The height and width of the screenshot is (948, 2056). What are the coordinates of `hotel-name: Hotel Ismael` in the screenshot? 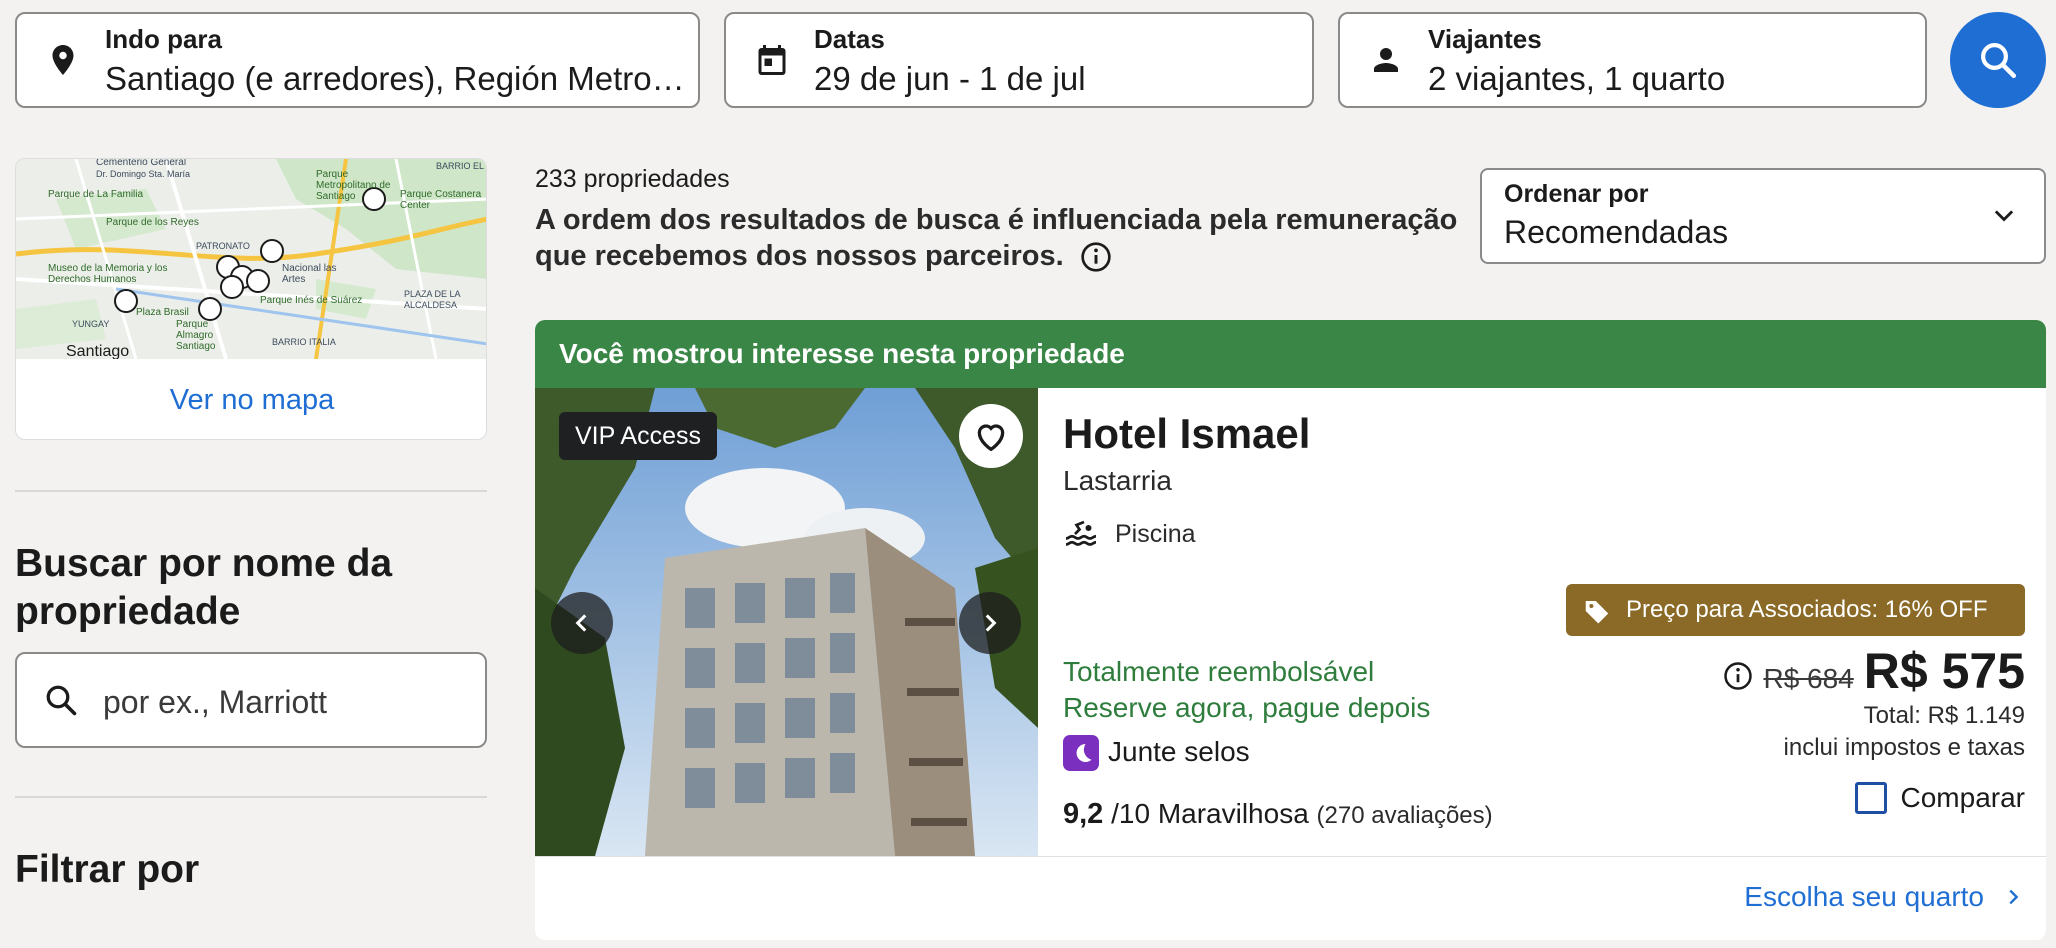 It's located at (1186, 434).